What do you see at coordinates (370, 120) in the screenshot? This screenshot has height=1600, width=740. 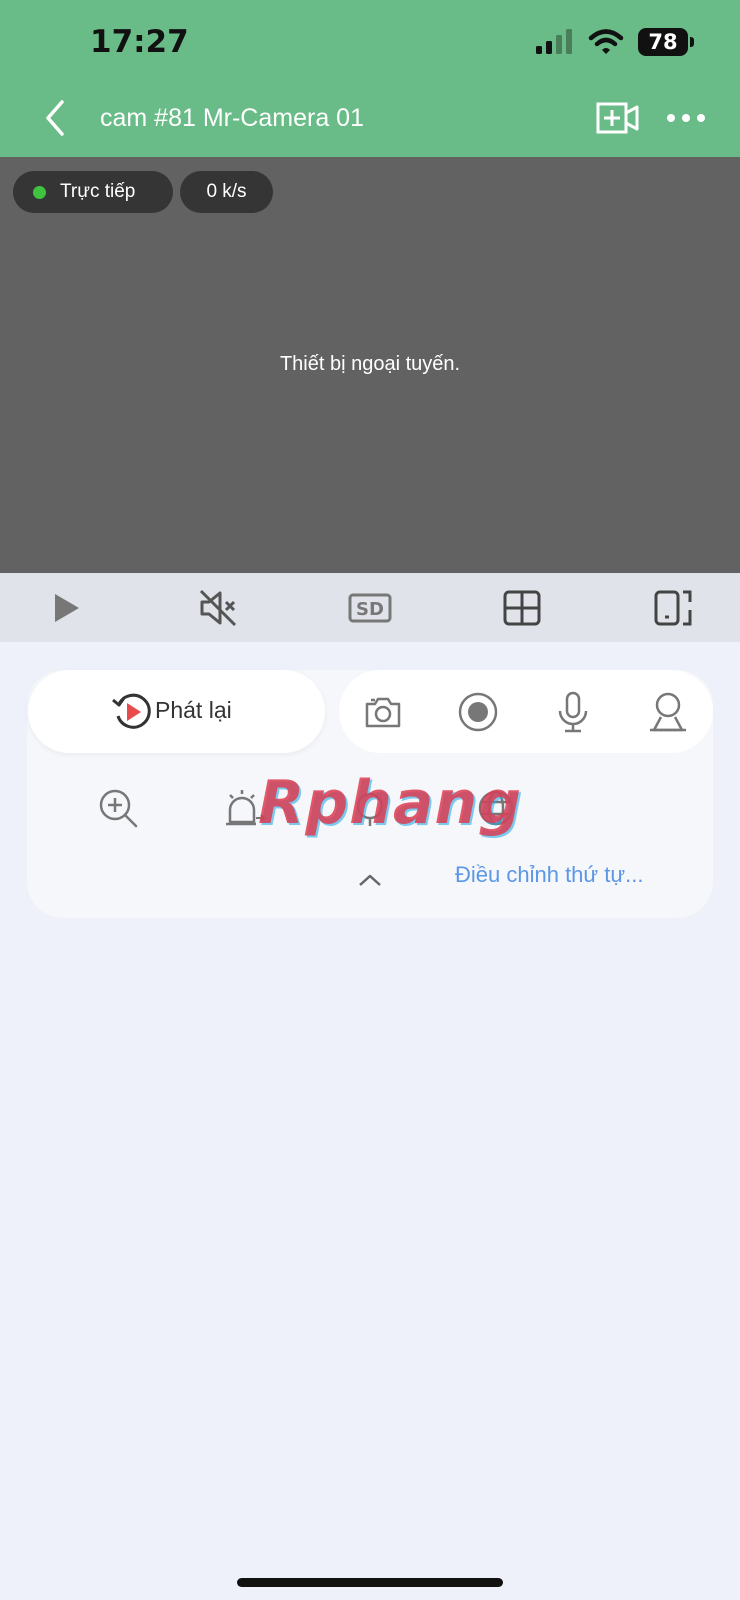 I see `nav-bar: cam #81 Mr-Camera 01` at bounding box center [370, 120].